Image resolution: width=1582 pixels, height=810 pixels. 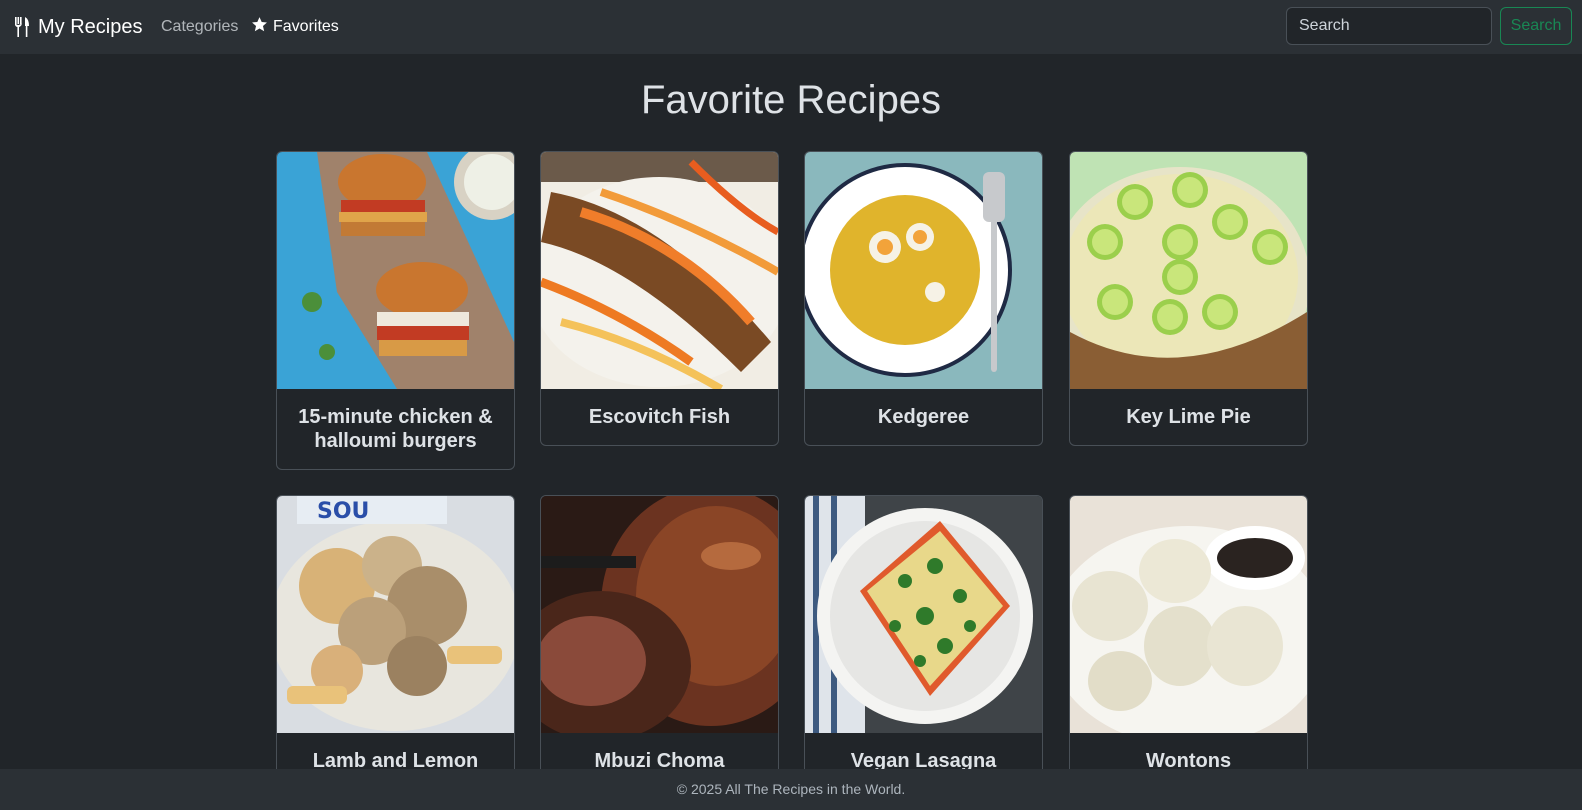 I want to click on brand-link: My Recipes, so click(x=78, y=27).